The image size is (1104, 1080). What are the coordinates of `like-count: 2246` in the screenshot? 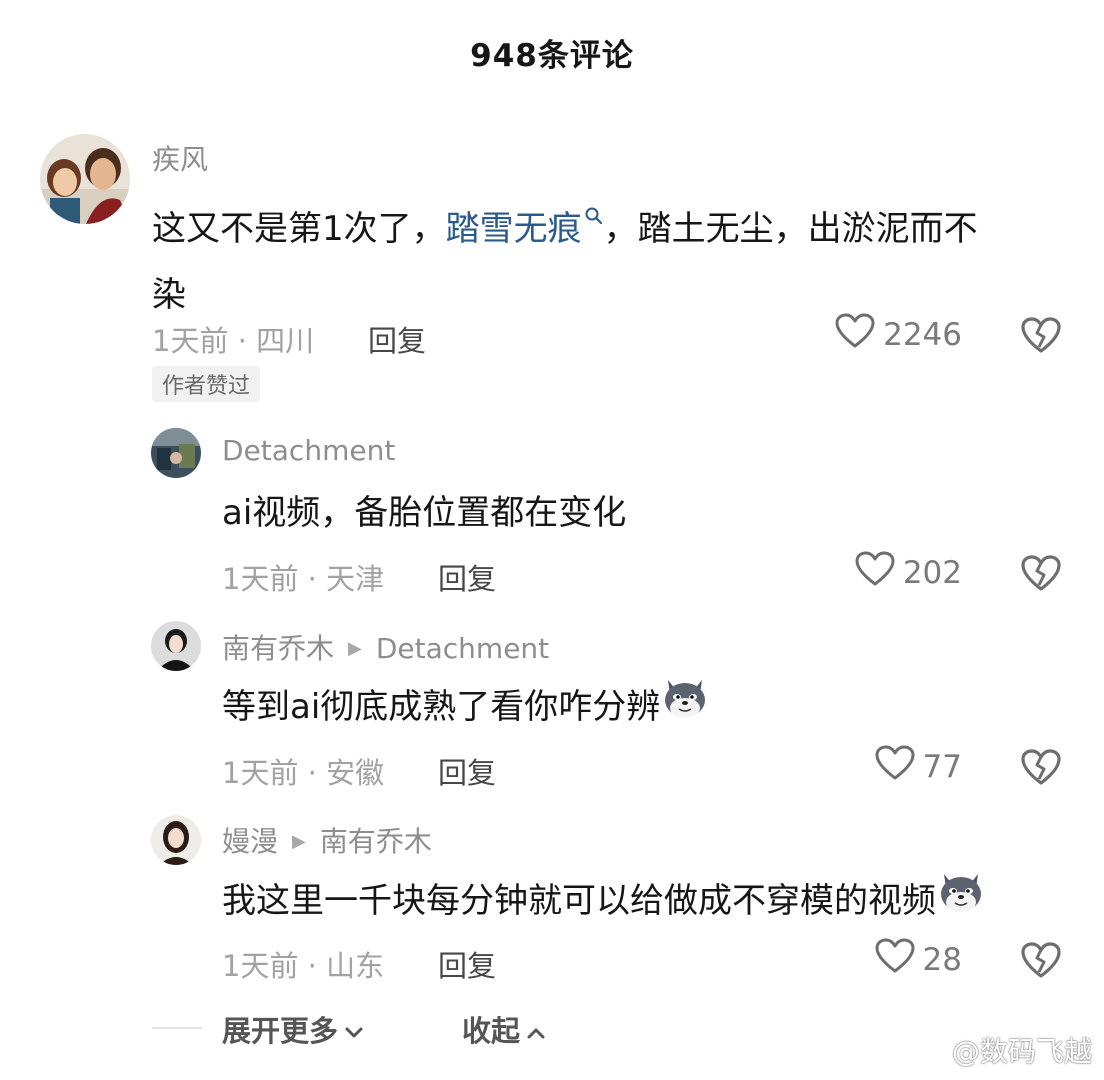 It's located at (922, 335).